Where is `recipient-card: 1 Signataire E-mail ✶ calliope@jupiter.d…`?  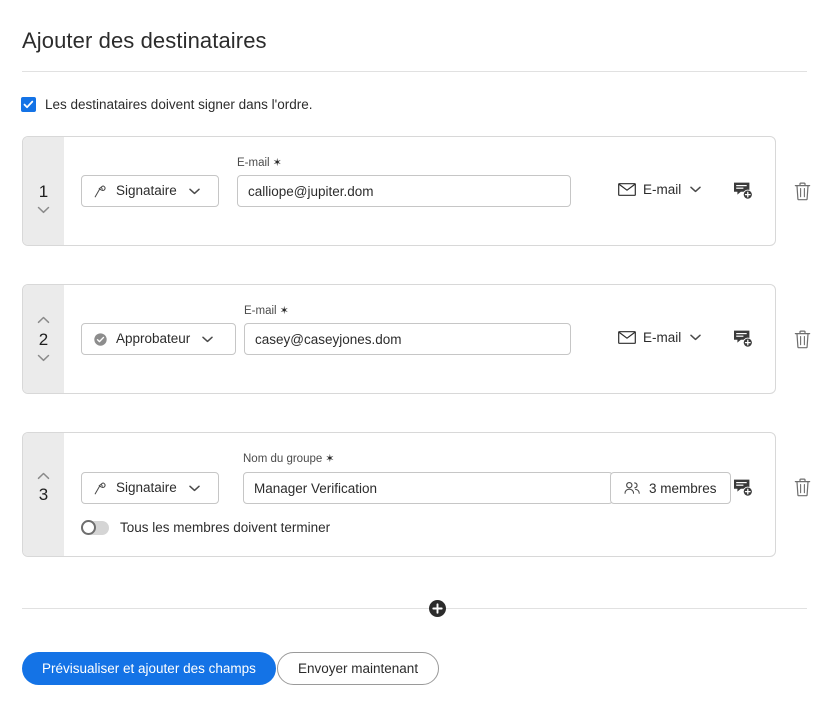 recipient-card: 1 Signataire E-mail ✶ calliope@jupiter.d… is located at coordinates (399, 191).